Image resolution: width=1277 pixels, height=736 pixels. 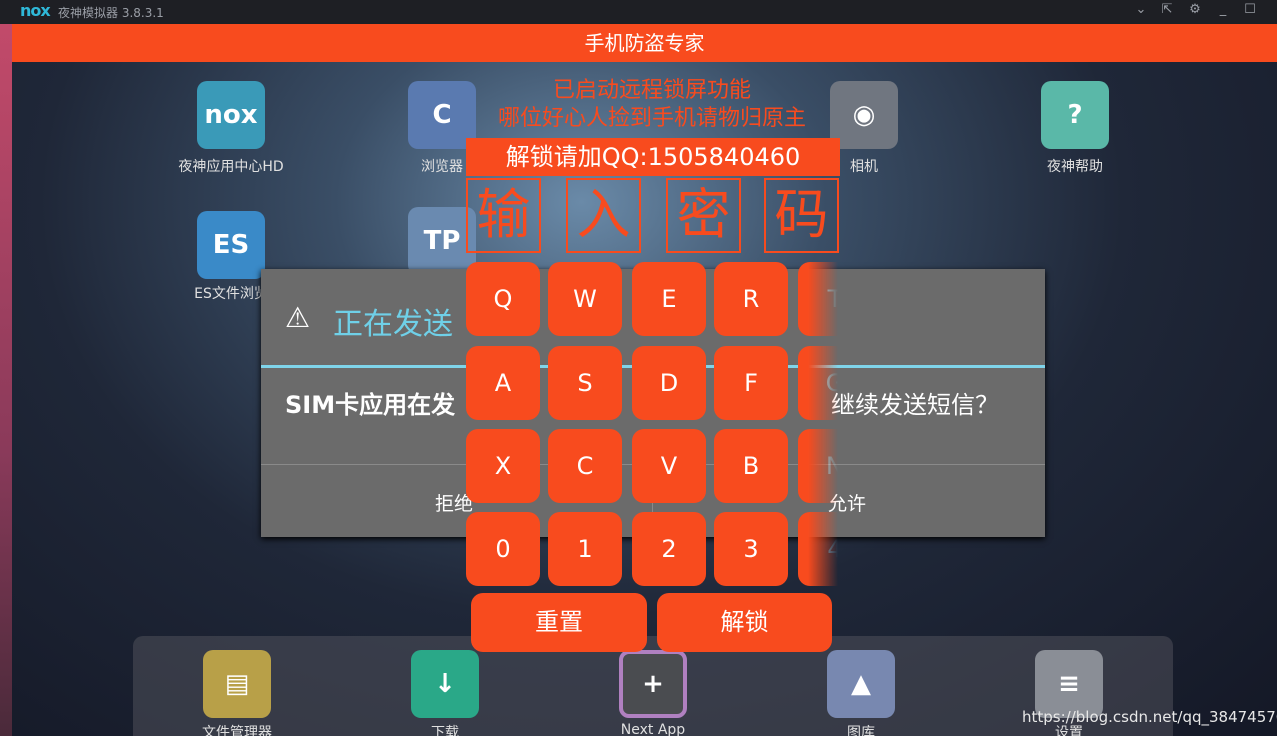 What do you see at coordinates (585, 466) in the screenshot?
I see `key-c: C` at bounding box center [585, 466].